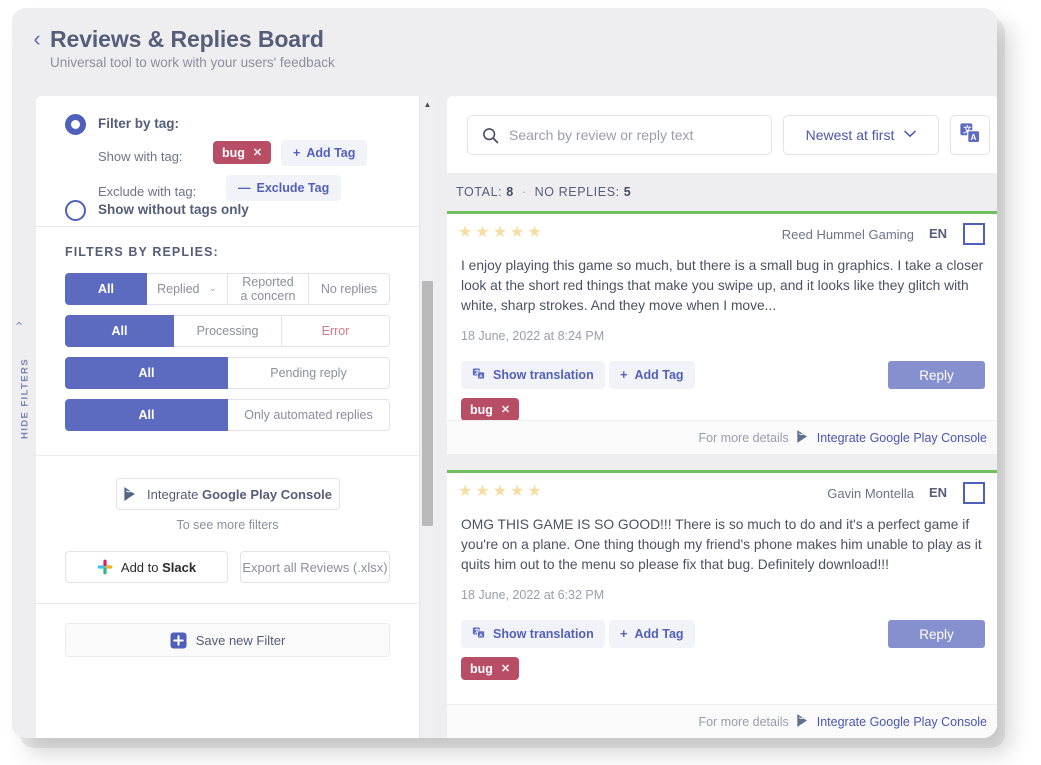  Describe the element at coordinates (75, 124) in the screenshot. I see `radio-filter-by-tag` at that location.